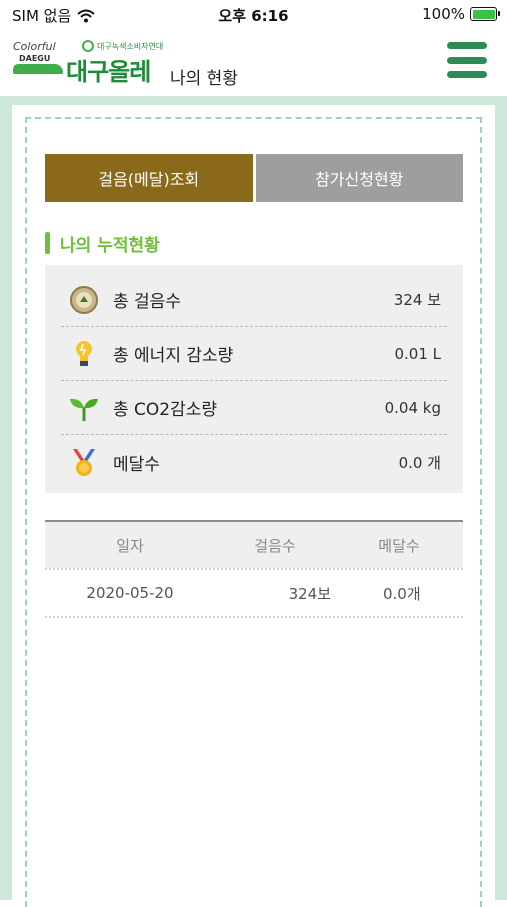 This screenshot has height=907, width=507. I want to click on summary-value: 0.04 kg, so click(412, 407).